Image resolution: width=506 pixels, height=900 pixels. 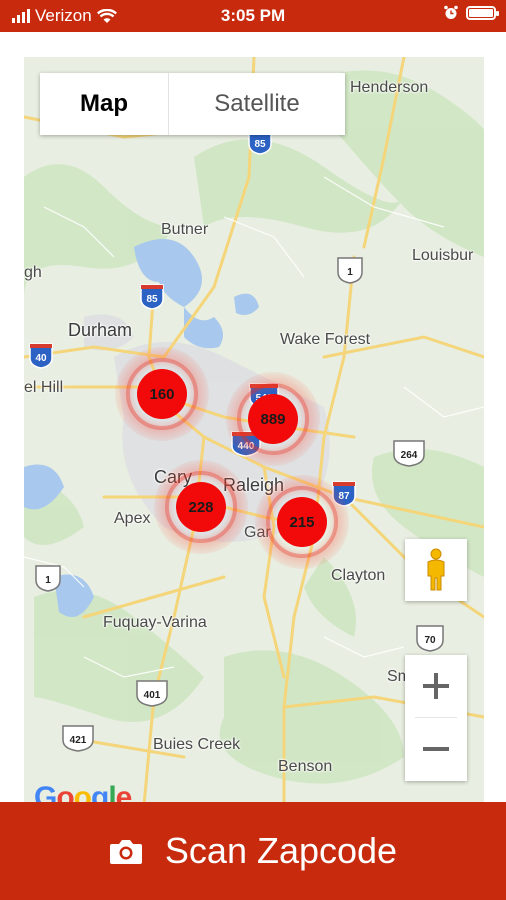 I want to click on svg-text: 70, so click(x=430, y=640).